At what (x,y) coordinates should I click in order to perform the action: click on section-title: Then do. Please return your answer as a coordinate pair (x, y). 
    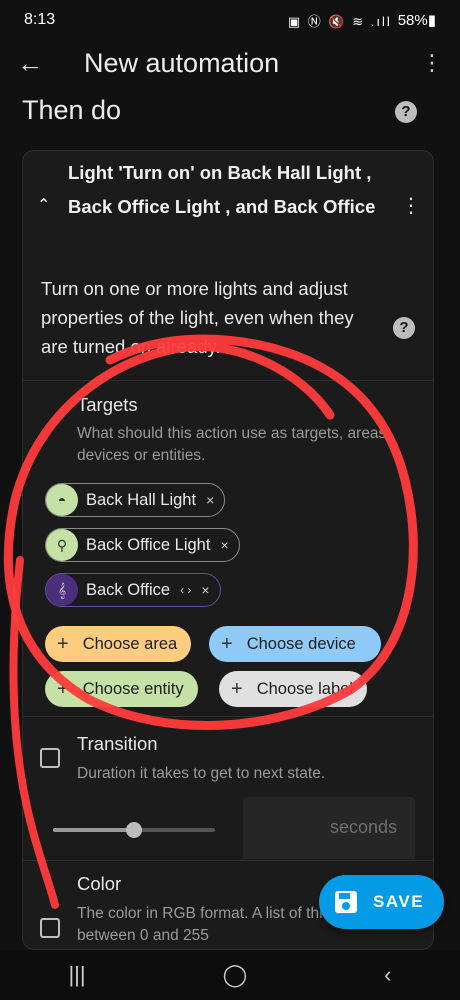
    Looking at the image, I should click on (72, 110).